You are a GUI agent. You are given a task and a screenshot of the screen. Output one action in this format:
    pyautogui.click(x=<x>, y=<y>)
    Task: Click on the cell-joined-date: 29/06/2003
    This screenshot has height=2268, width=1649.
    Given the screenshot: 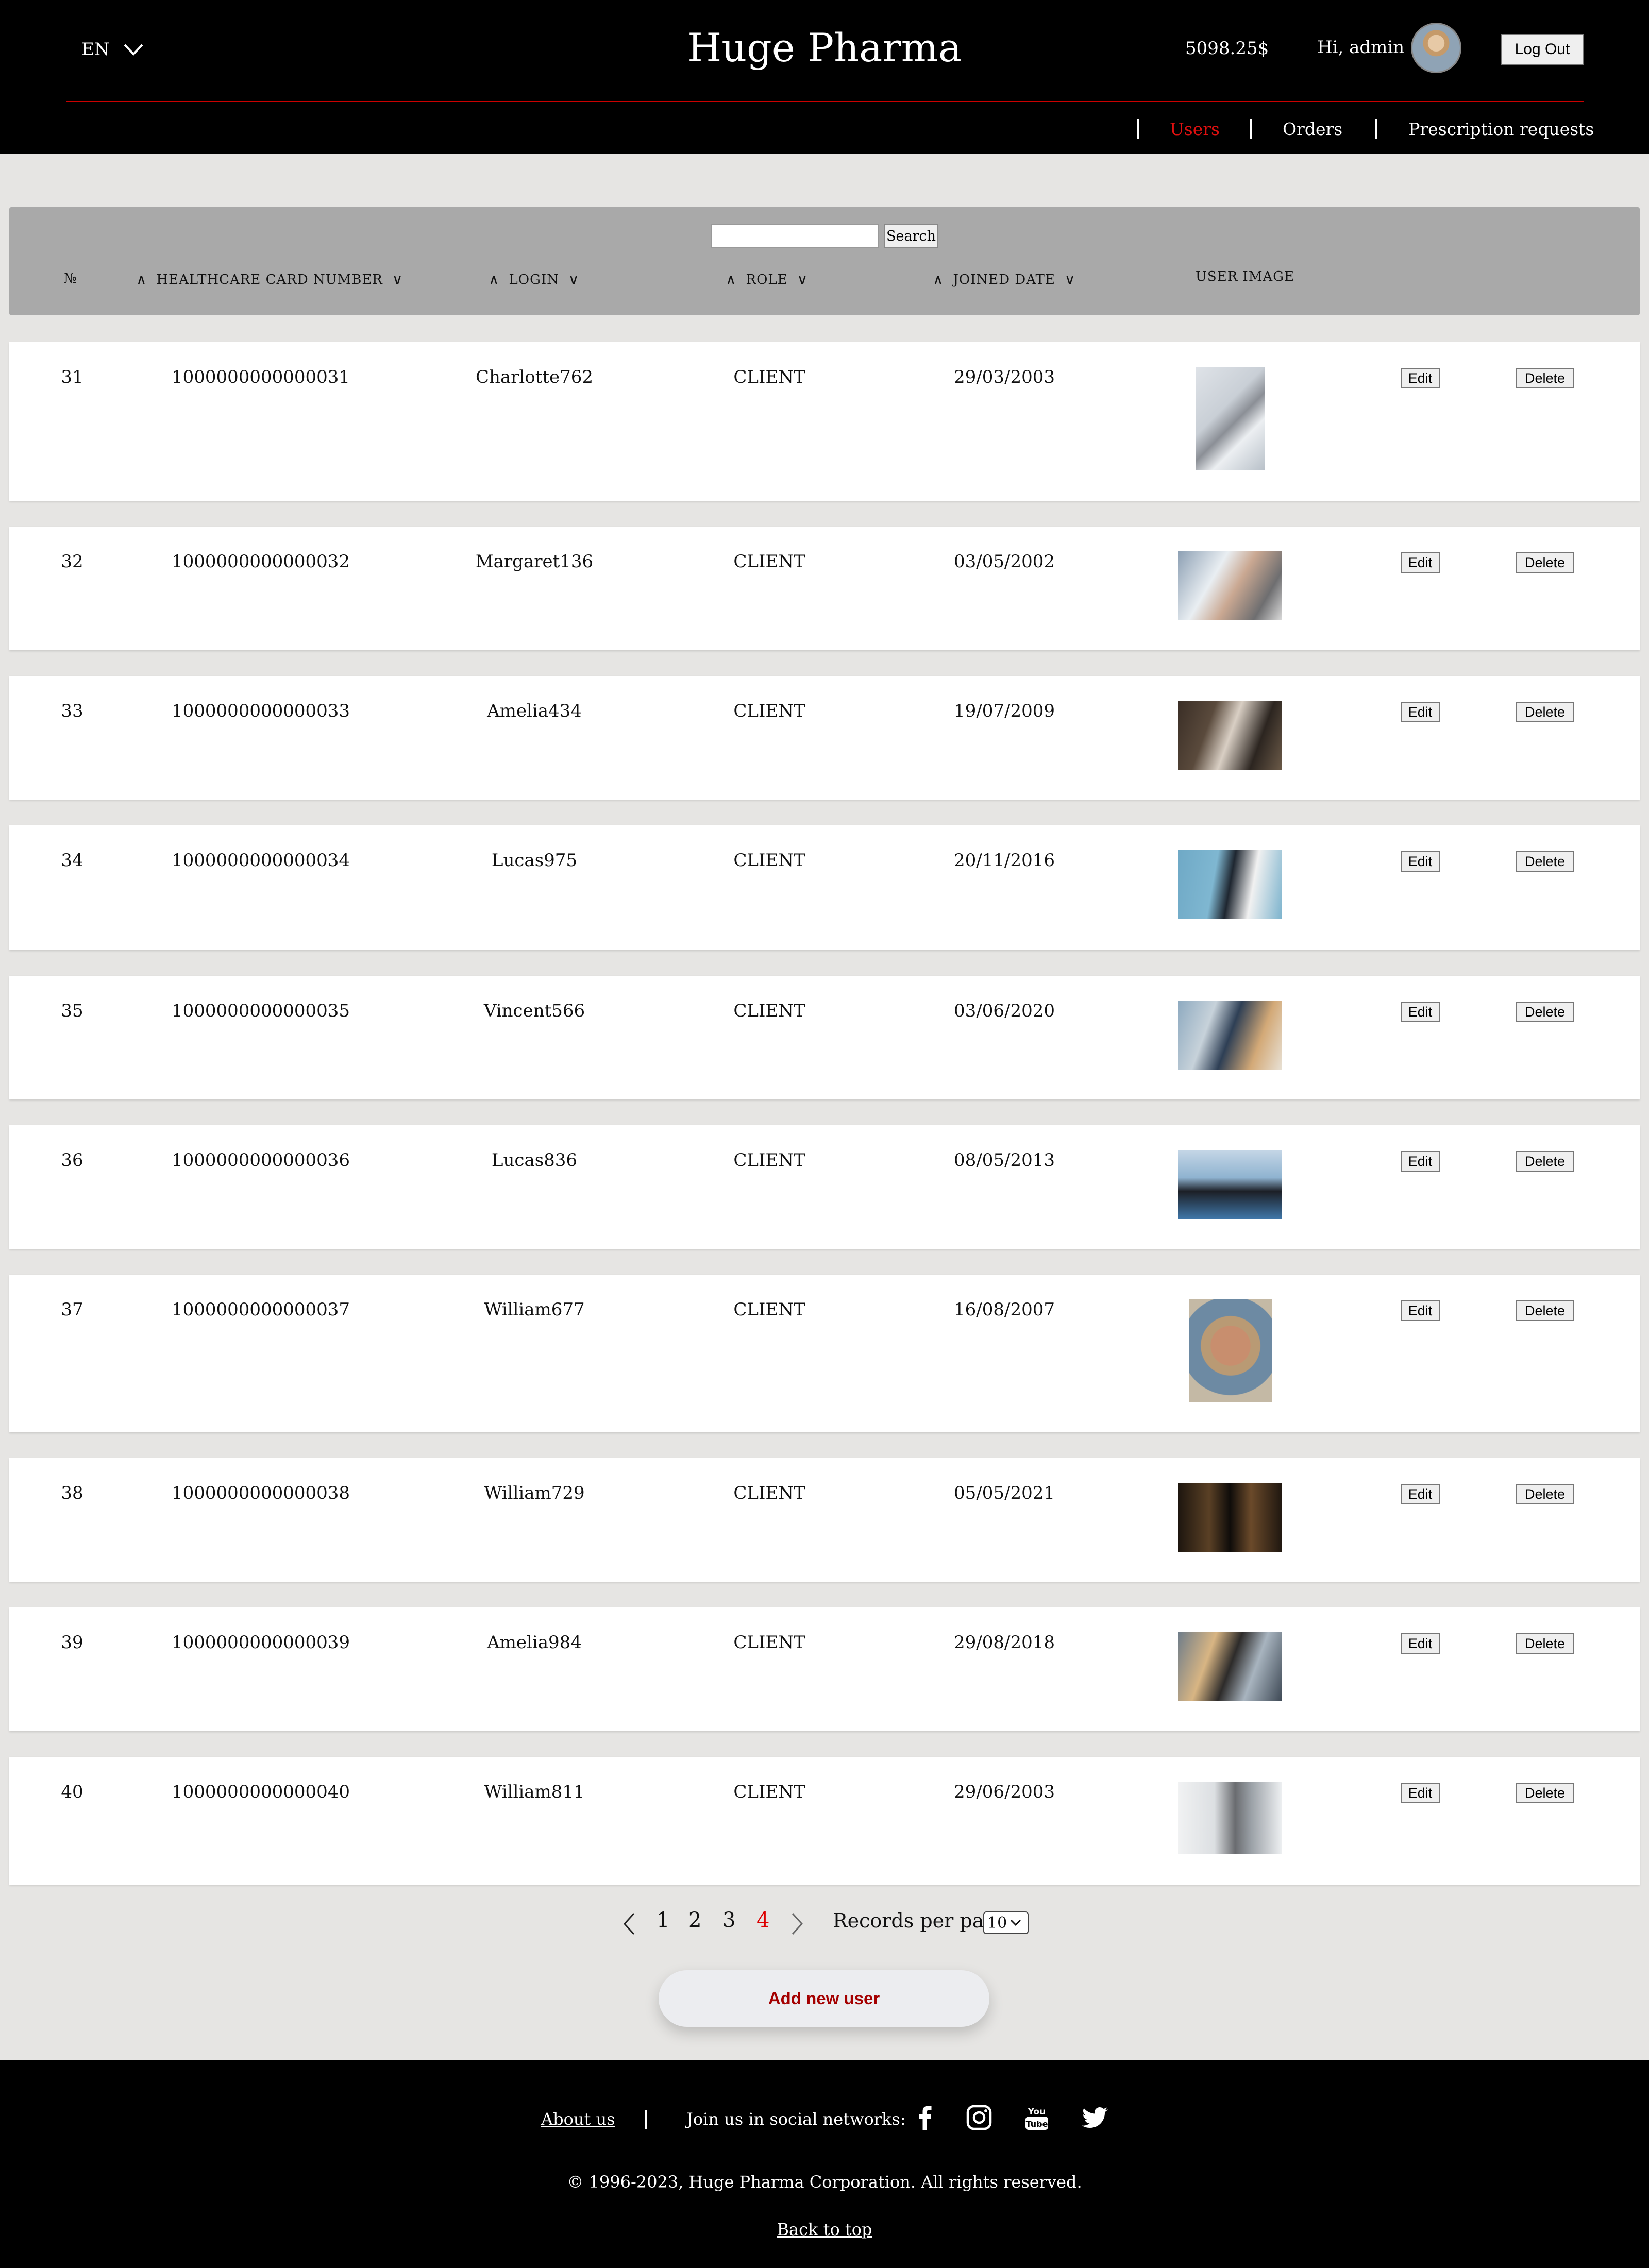 What is the action you would take?
    pyautogui.click(x=1004, y=1792)
    